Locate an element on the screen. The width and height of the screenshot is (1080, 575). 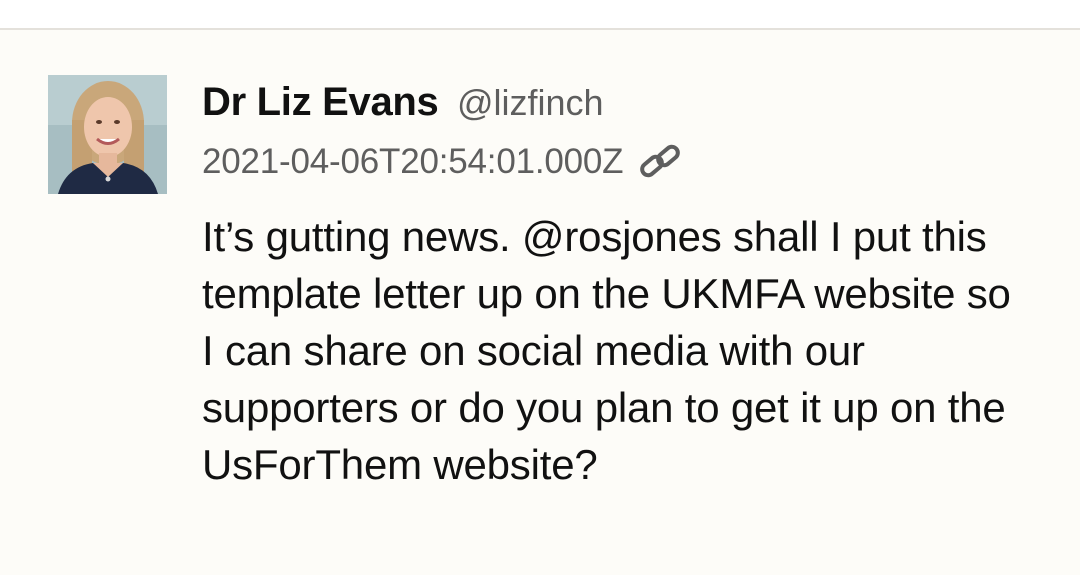
author-name: Dr Liz Evans is located at coordinates (320, 102).